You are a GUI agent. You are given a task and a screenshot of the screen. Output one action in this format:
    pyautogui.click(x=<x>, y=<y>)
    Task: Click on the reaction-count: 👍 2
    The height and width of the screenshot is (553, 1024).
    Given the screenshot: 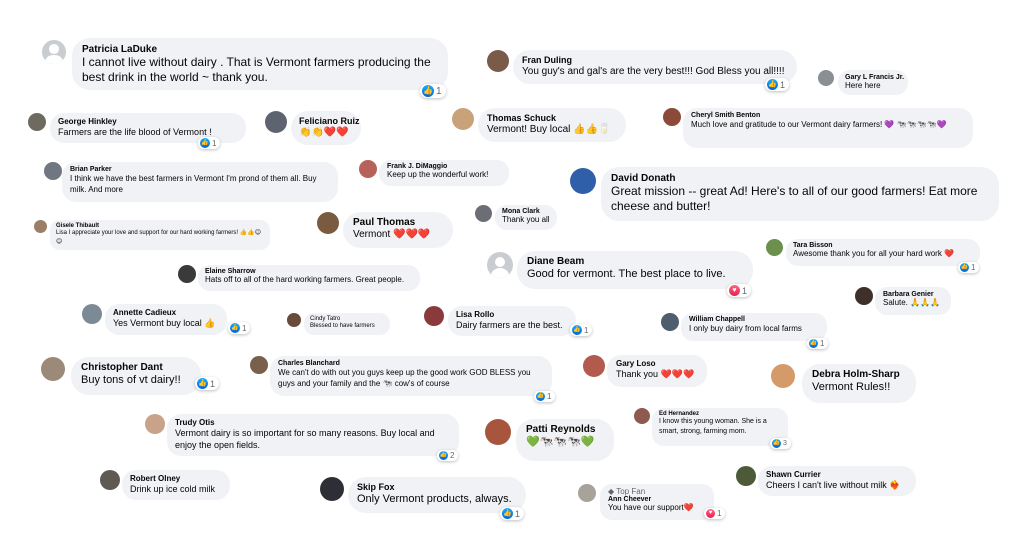 What is the action you would take?
    pyautogui.click(x=448, y=455)
    